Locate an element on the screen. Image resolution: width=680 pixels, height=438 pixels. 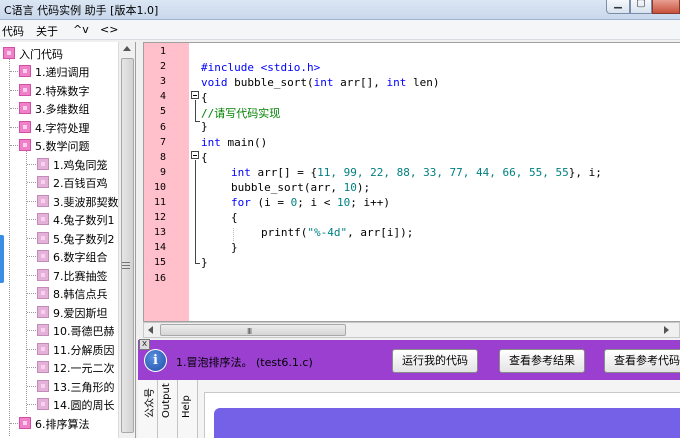
tree-scrollbar is located at coordinates (126, 240).